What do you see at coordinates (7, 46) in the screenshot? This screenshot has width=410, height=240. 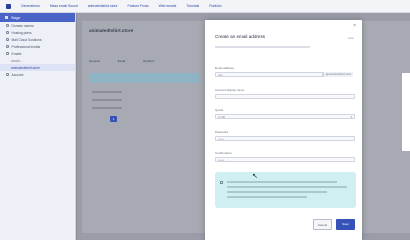 I see `mail-icon` at bounding box center [7, 46].